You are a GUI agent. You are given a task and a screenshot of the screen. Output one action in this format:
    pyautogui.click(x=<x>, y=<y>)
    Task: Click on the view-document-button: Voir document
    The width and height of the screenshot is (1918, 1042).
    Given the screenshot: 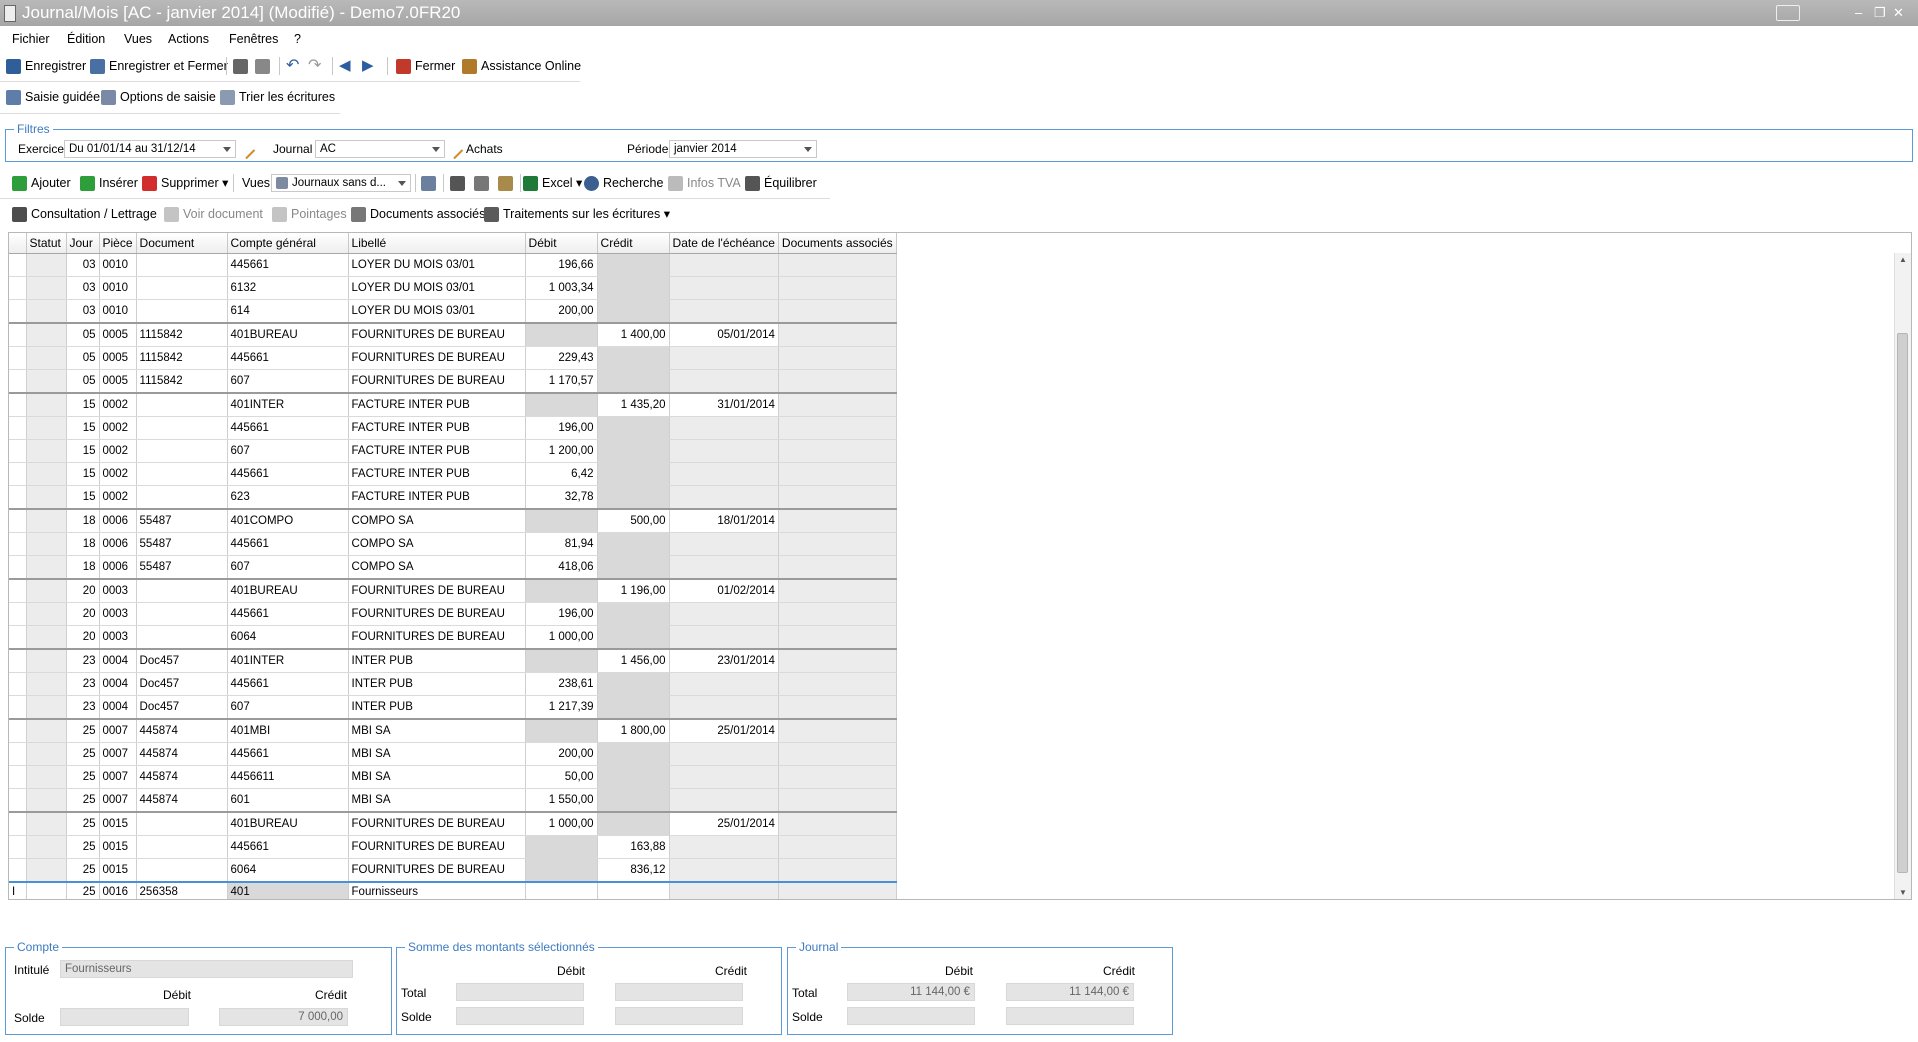 What is the action you would take?
    pyautogui.click(x=213, y=214)
    